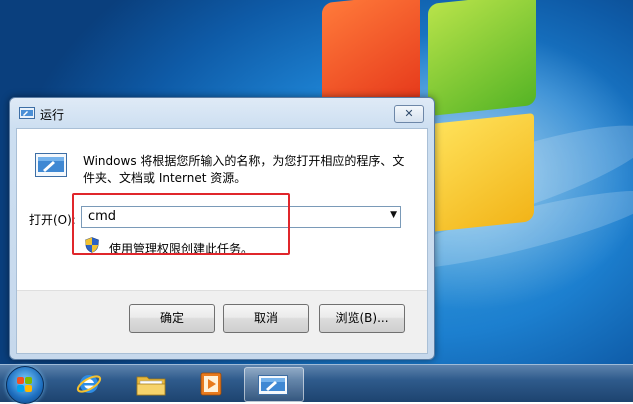 The image size is (633, 404). I want to click on dialog-title: 运行, so click(52, 115).